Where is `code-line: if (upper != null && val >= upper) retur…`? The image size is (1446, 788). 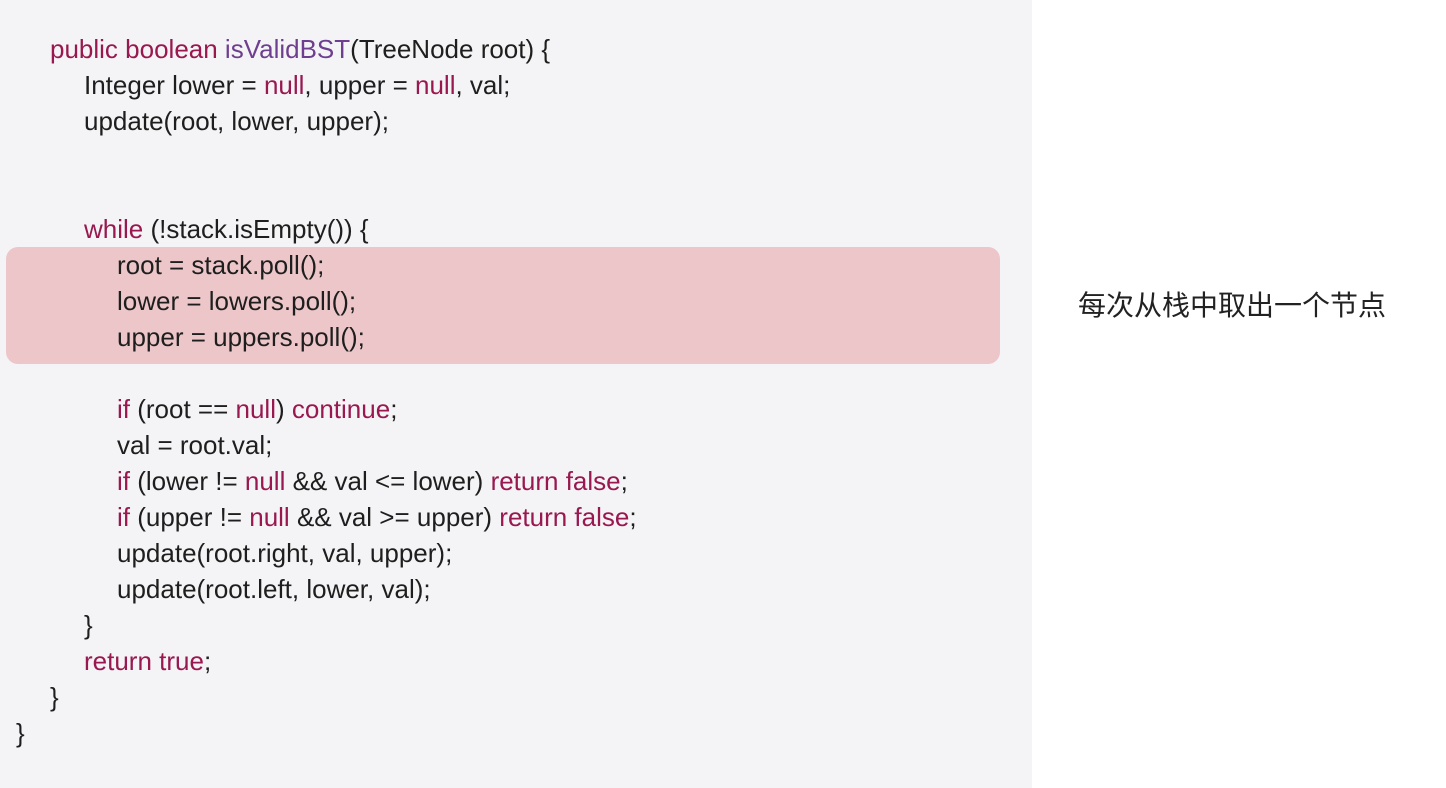 code-line: if (upper != null && val >= upper) retur… is located at coordinates (377, 517).